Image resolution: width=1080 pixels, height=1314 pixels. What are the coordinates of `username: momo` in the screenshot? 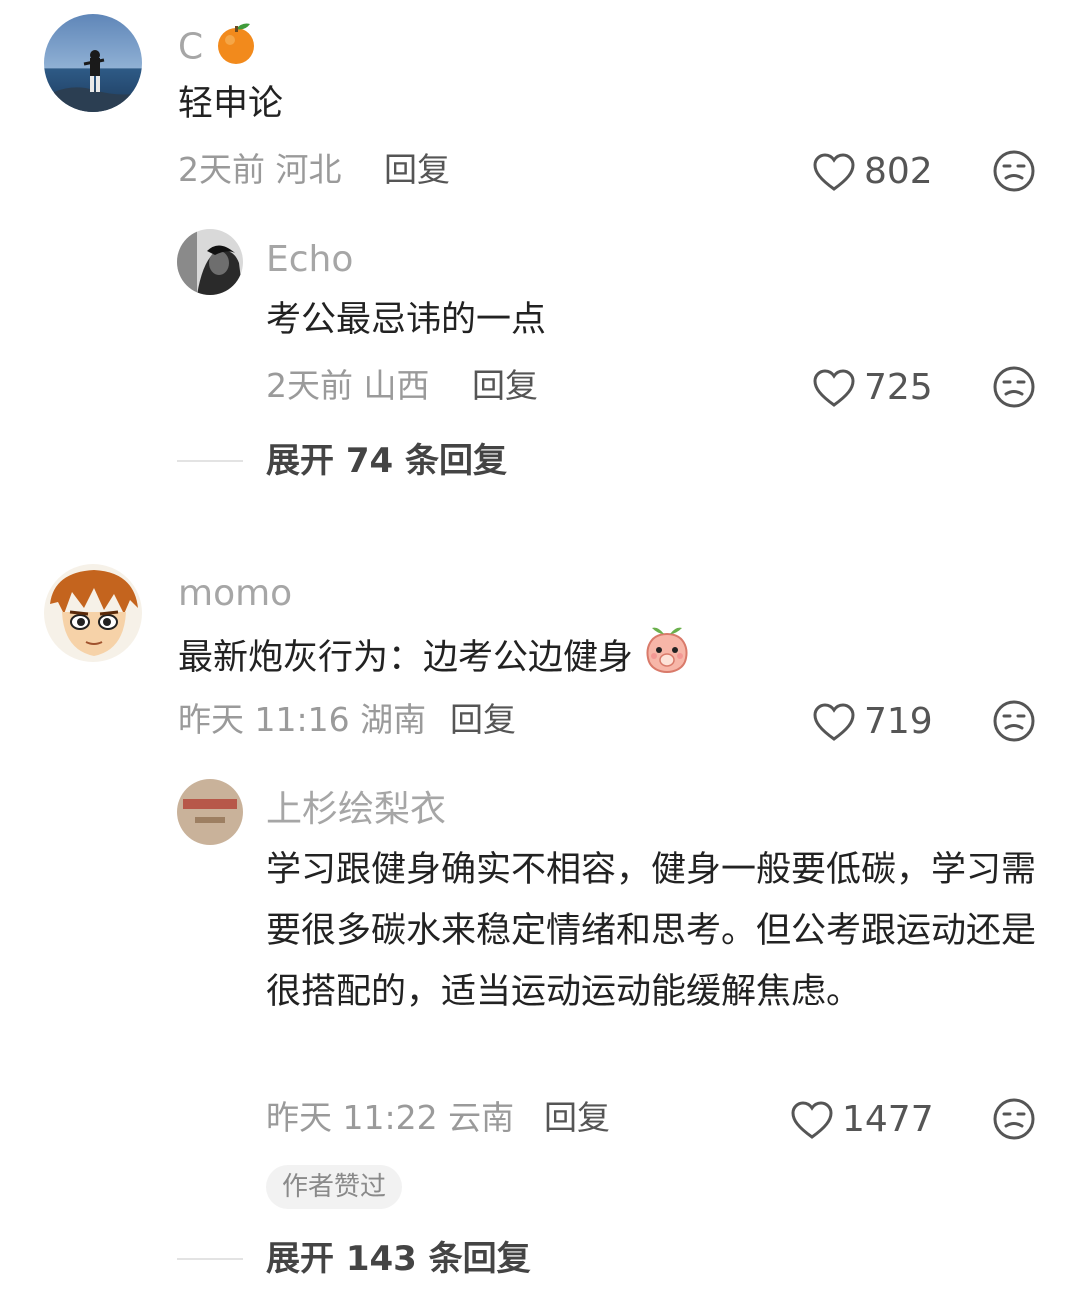 It's located at (235, 594).